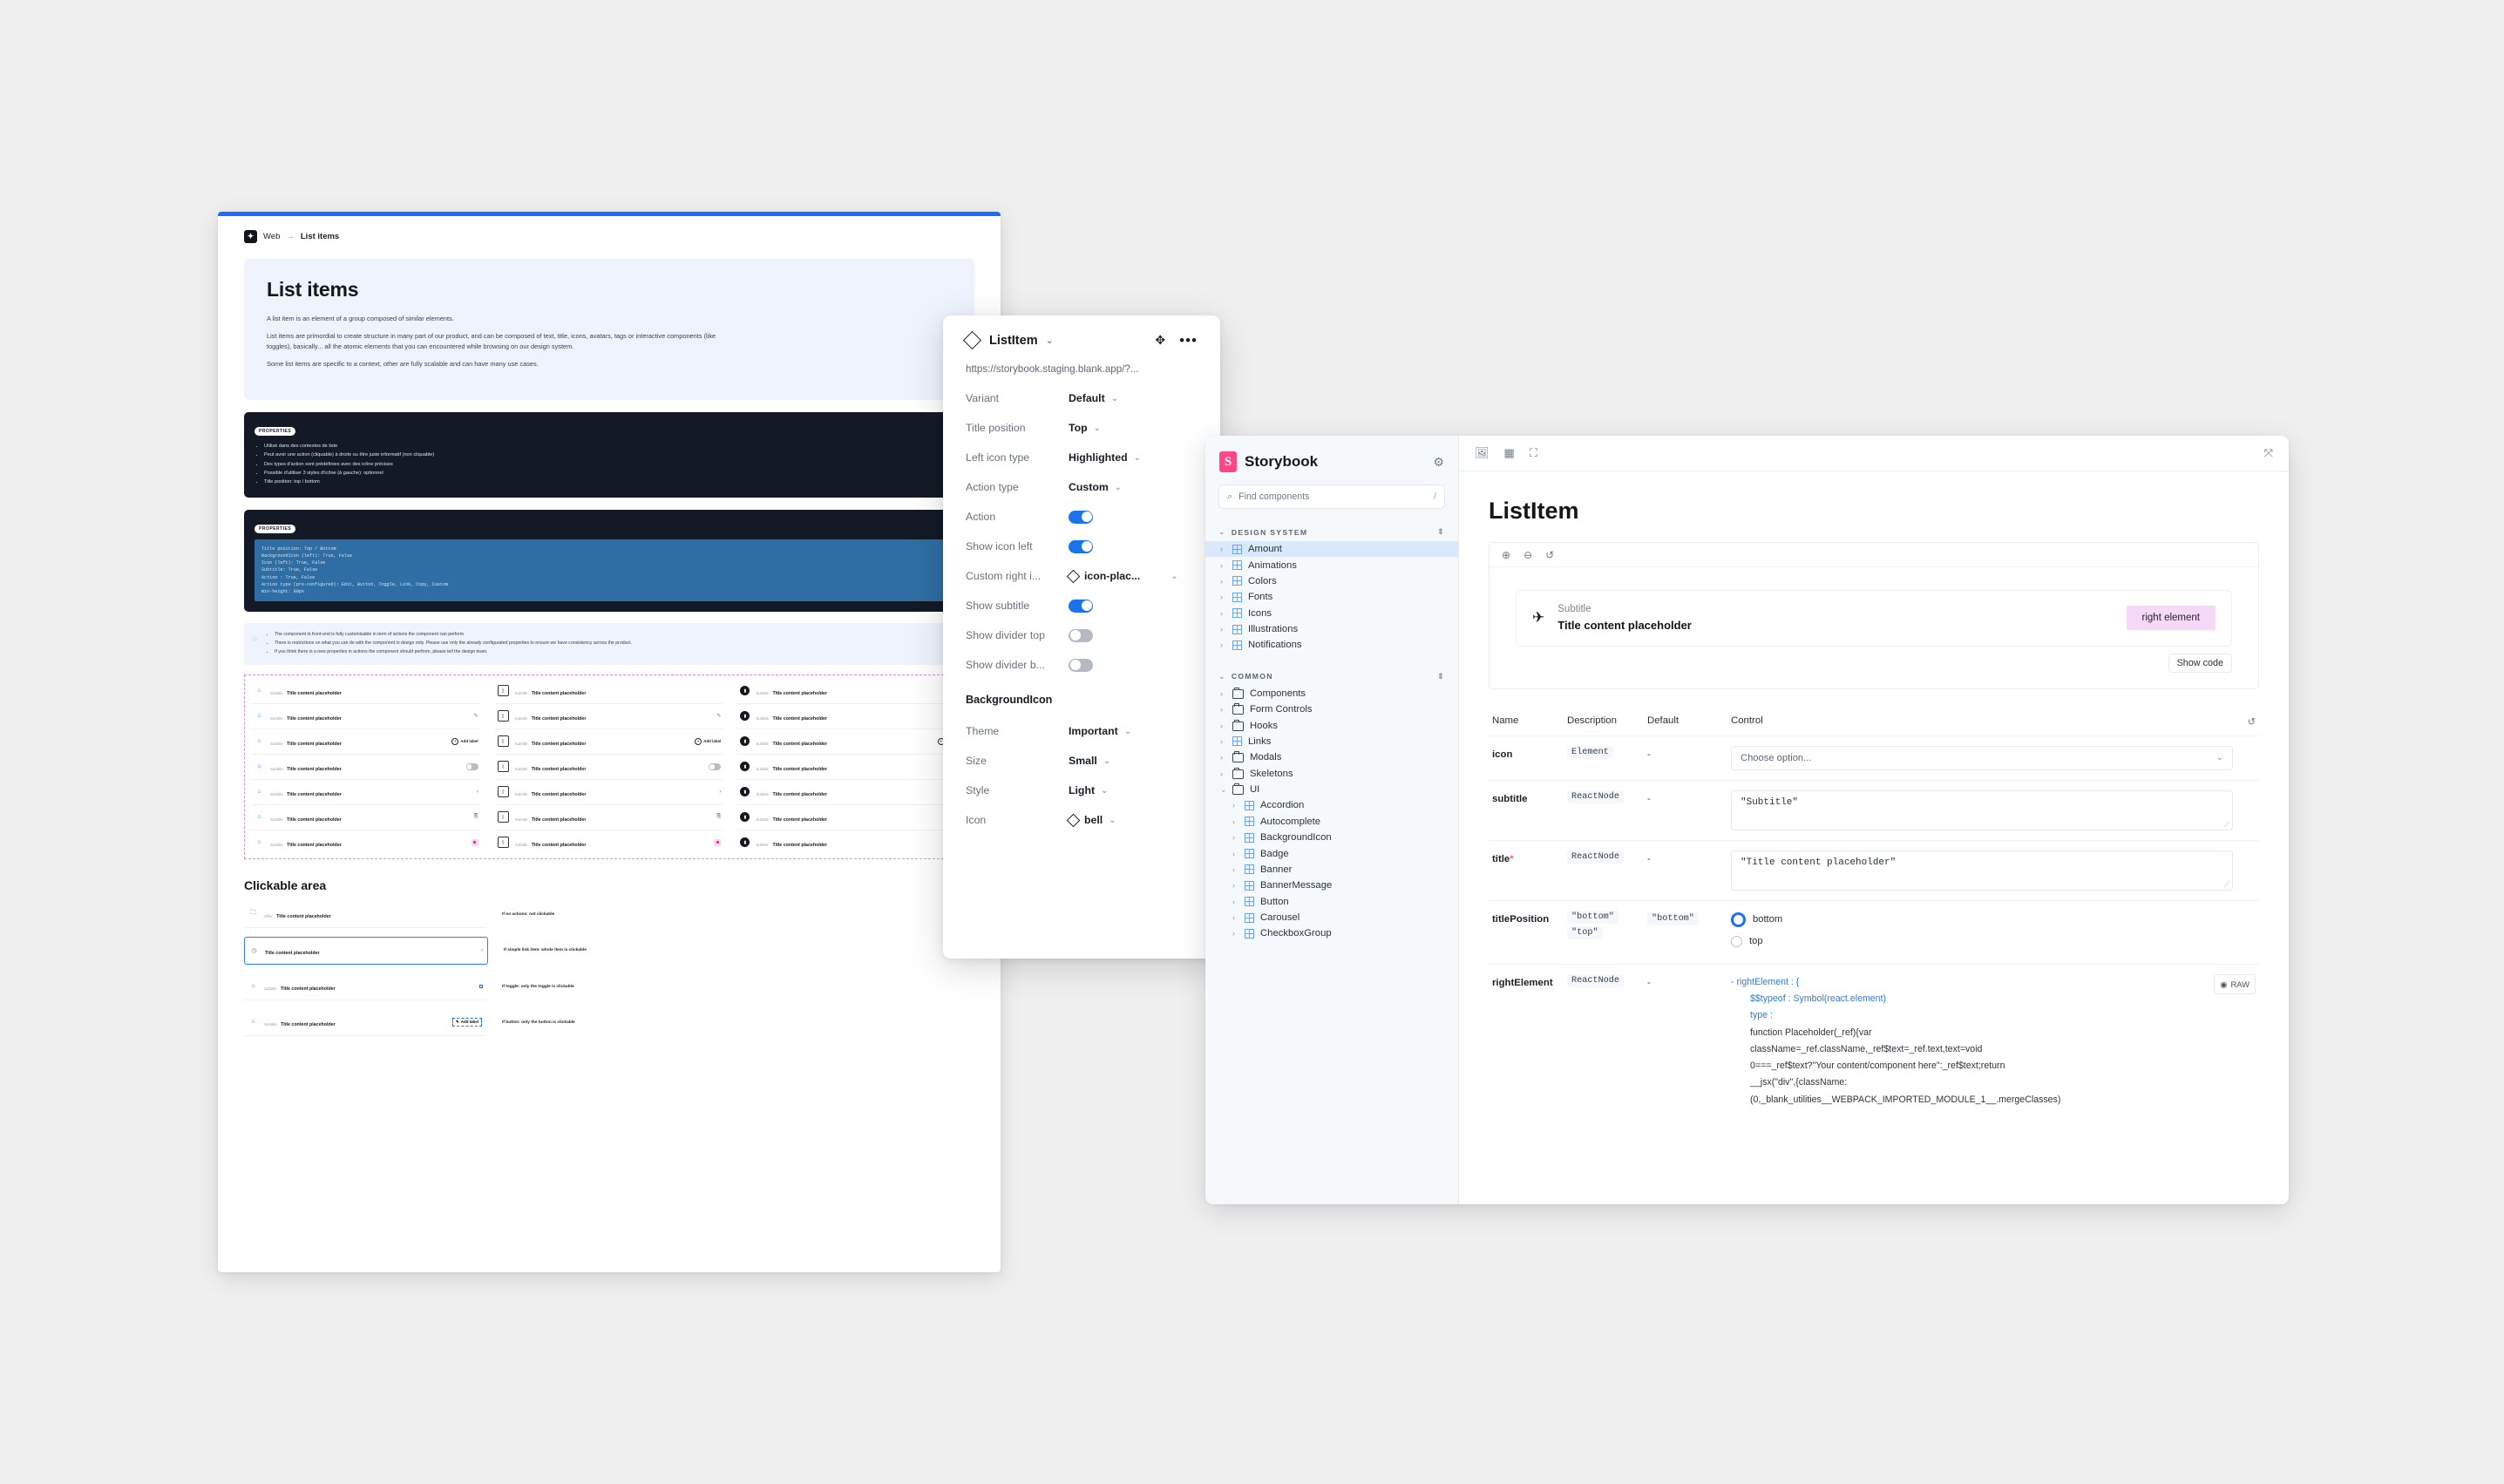  Describe the element at coordinates (2244, 721) in the screenshot. I see `reset-icon: ↺` at that location.